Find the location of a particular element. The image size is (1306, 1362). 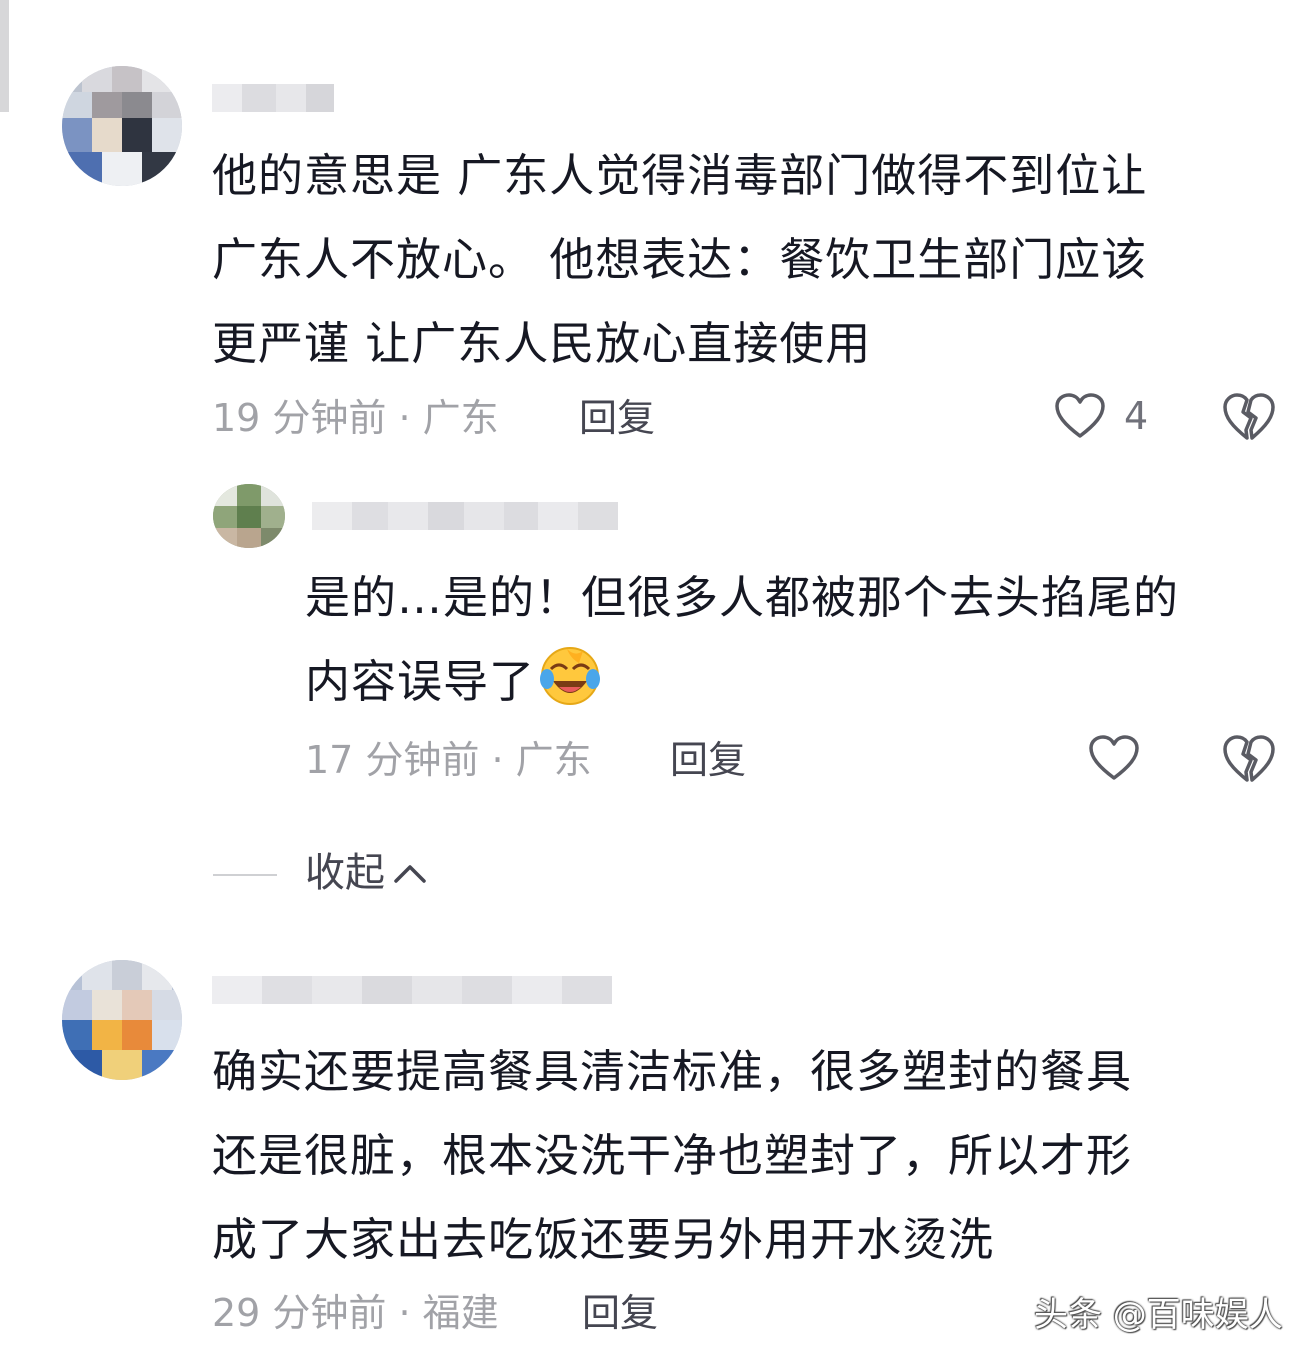

collapse-divider is located at coordinates (245, 875).